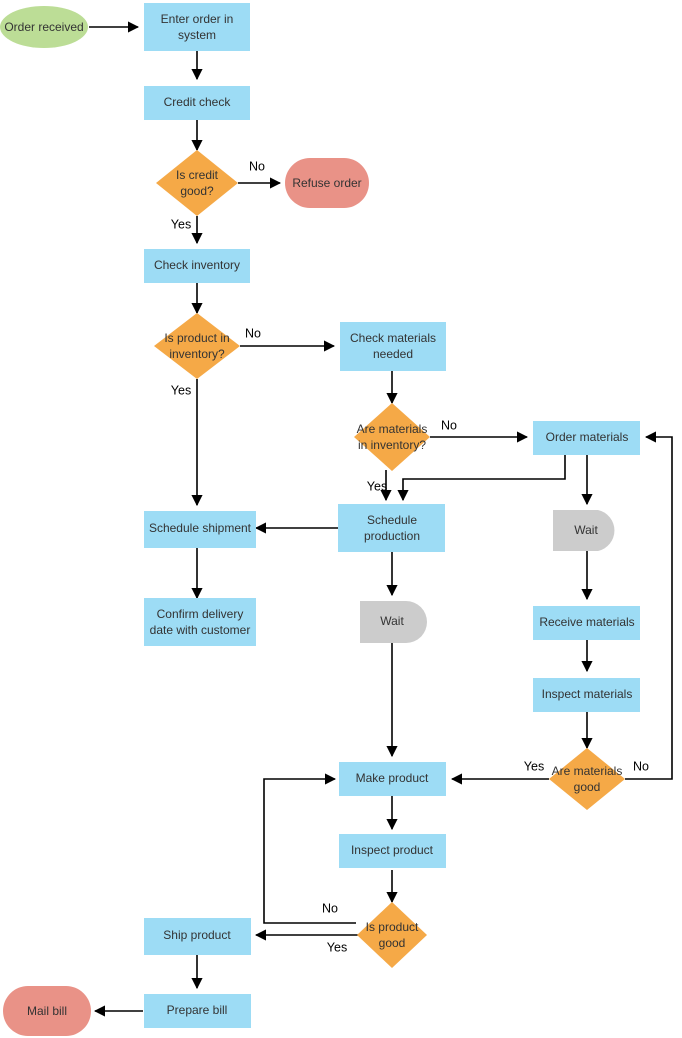 The height and width of the screenshot is (1038, 682). Describe the element at coordinates (449, 425) in the screenshot. I see `edge-label-materials-inv-no: No` at that location.